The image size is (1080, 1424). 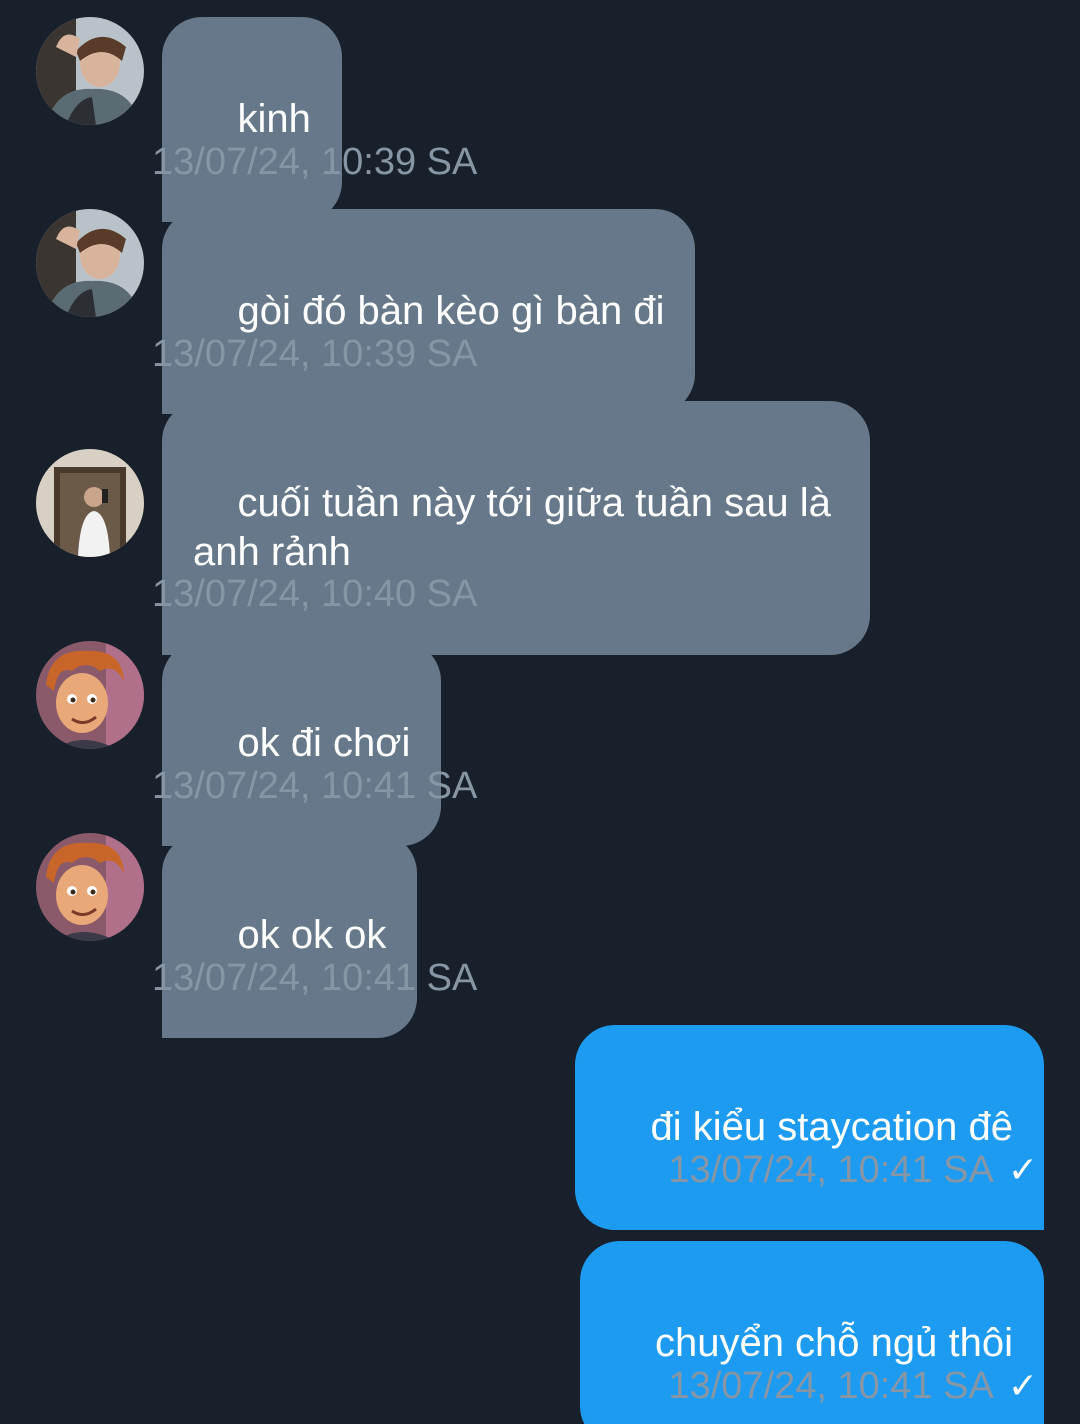 What do you see at coordinates (324, 743) in the screenshot?
I see `message-text: ok đi chơi` at bounding box center [324, 743].